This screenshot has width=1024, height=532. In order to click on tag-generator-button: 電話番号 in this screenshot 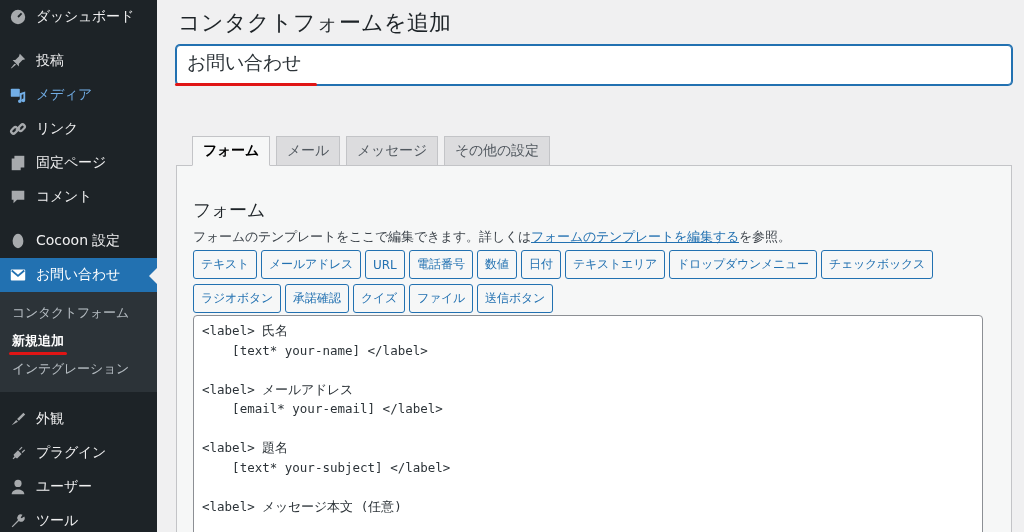, I will do `click(440, 264)`.